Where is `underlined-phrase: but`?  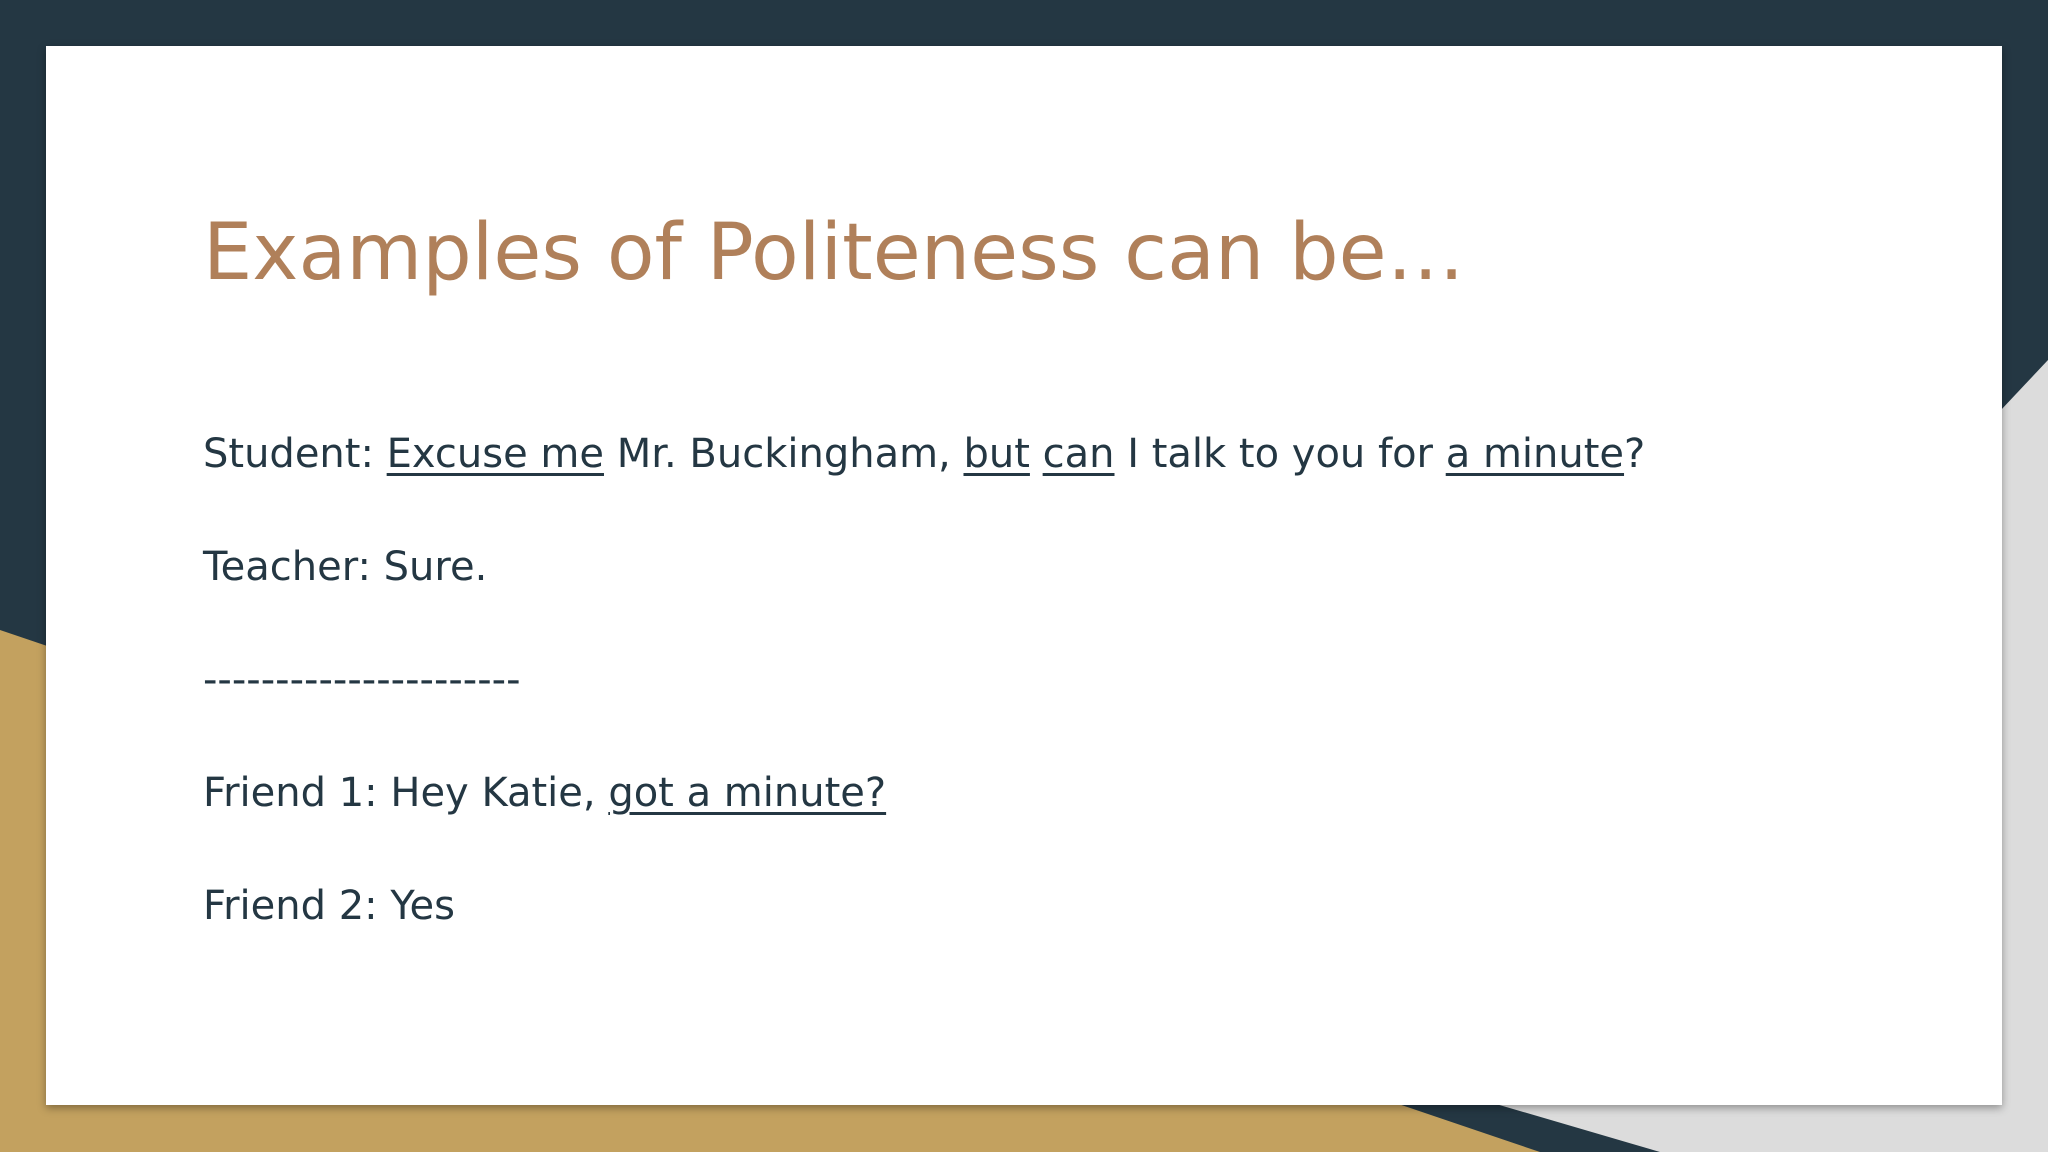 underlined-phrase: but is located at coordinates (996, 454).